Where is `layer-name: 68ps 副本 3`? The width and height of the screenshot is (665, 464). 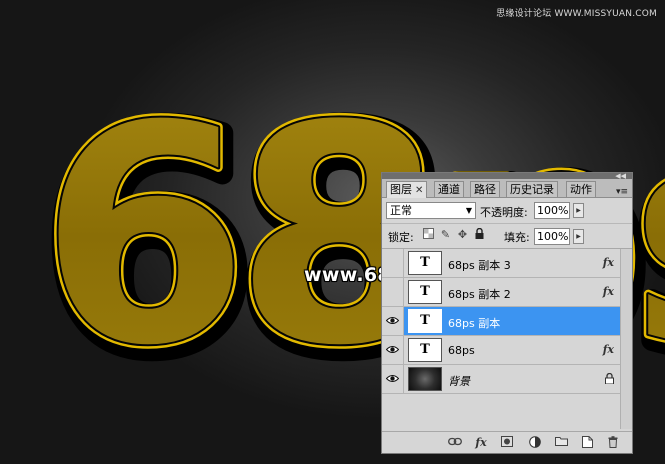 layer-name: 68ps 副本 3 is located at coordinates (479, 265).